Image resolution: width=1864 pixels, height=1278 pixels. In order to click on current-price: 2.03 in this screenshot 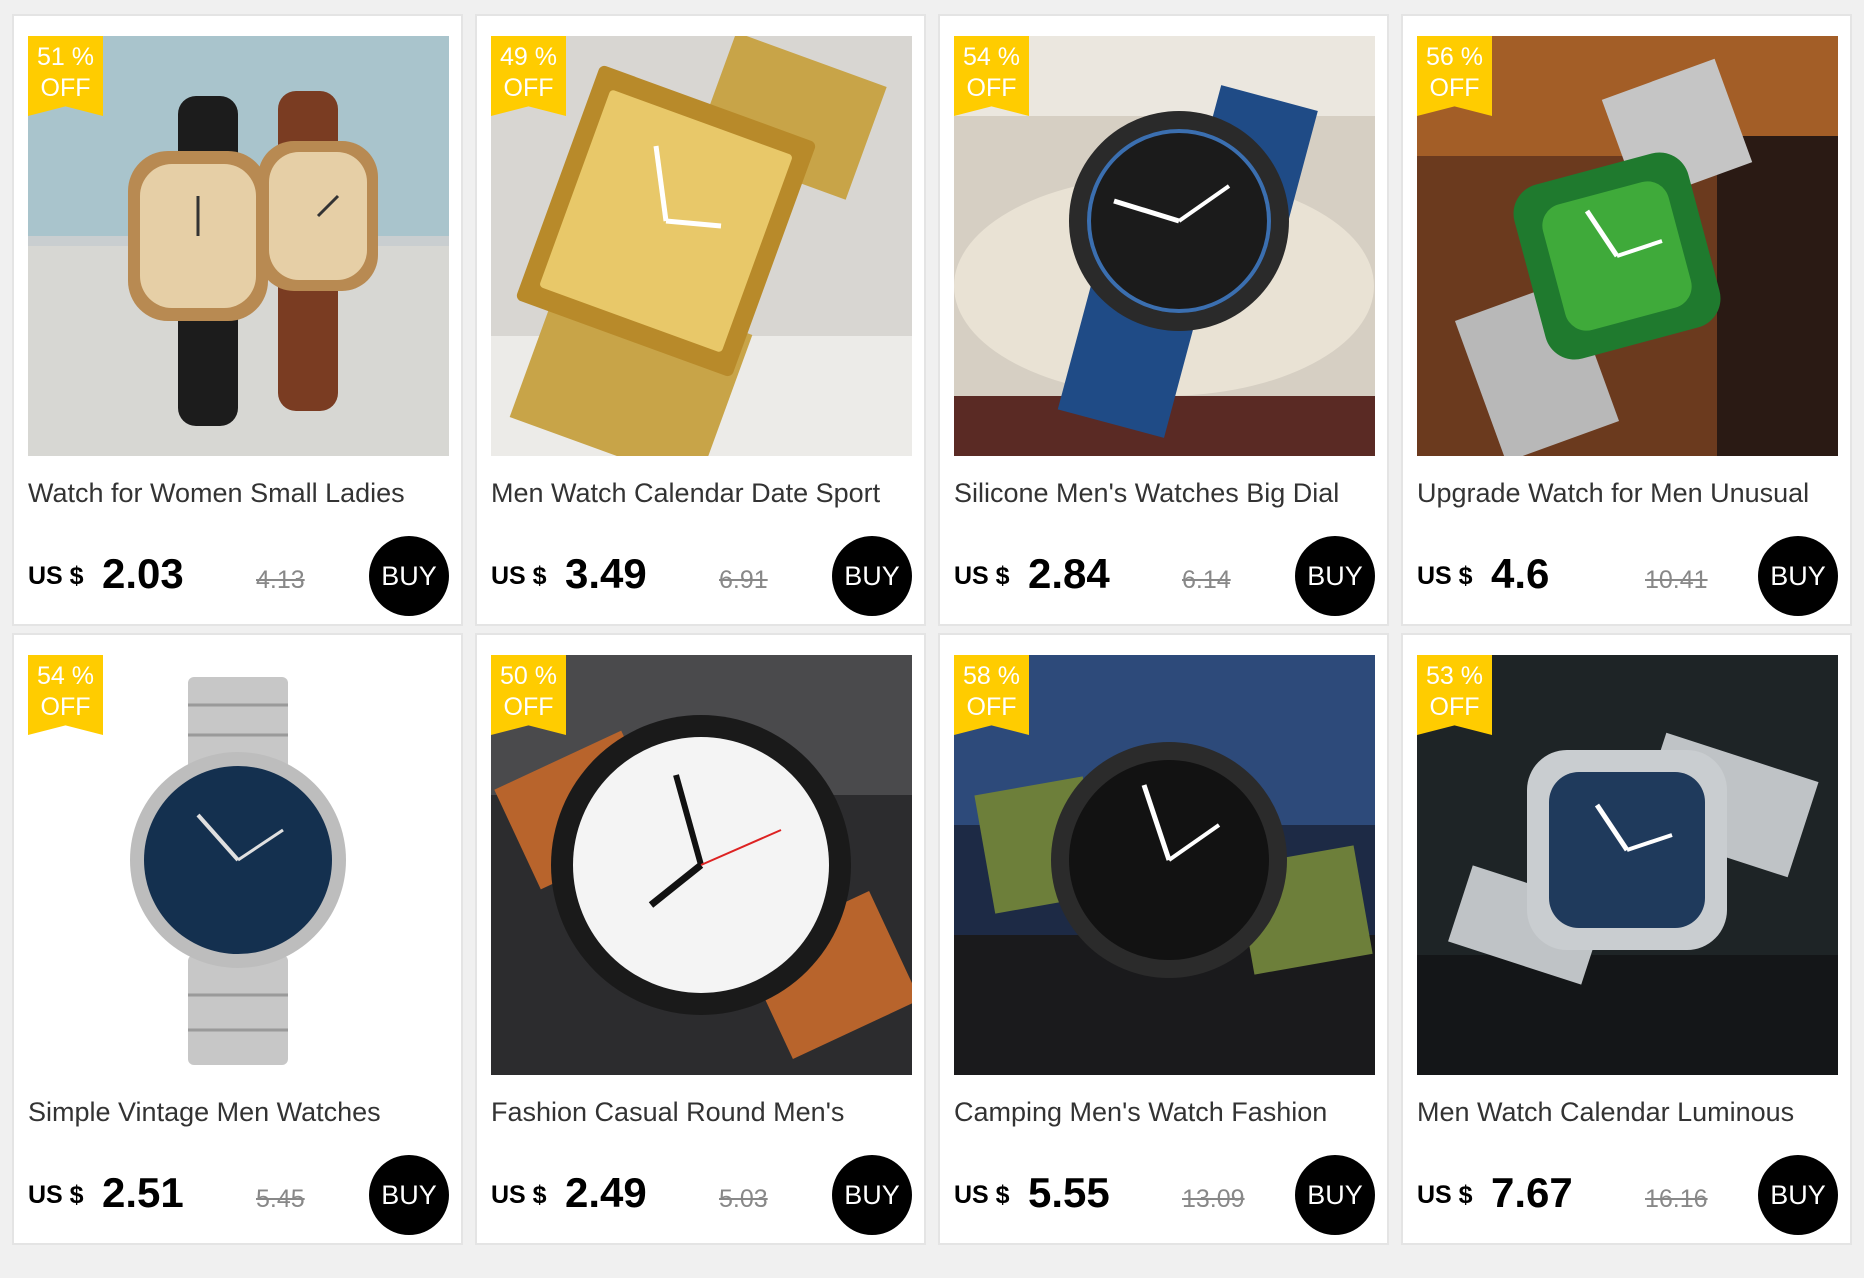, I will do `click(143, 573)`.